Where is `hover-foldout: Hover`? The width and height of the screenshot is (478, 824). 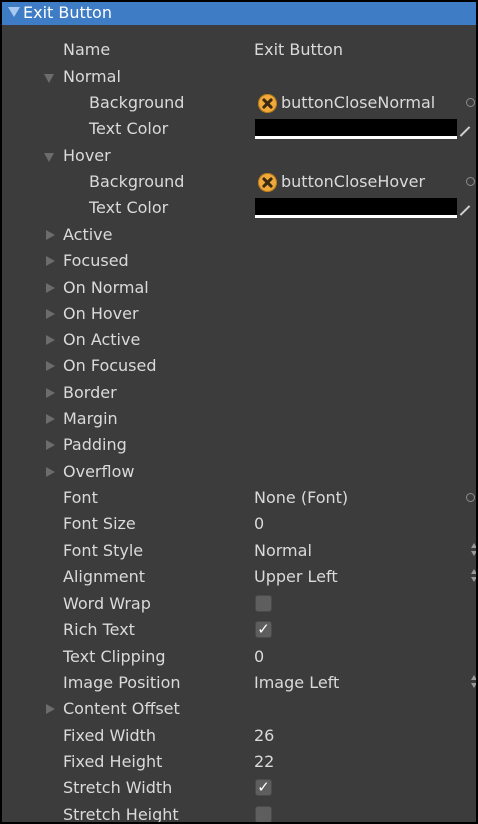 hover-foldout: Hover is located at coordinates (239, 156).